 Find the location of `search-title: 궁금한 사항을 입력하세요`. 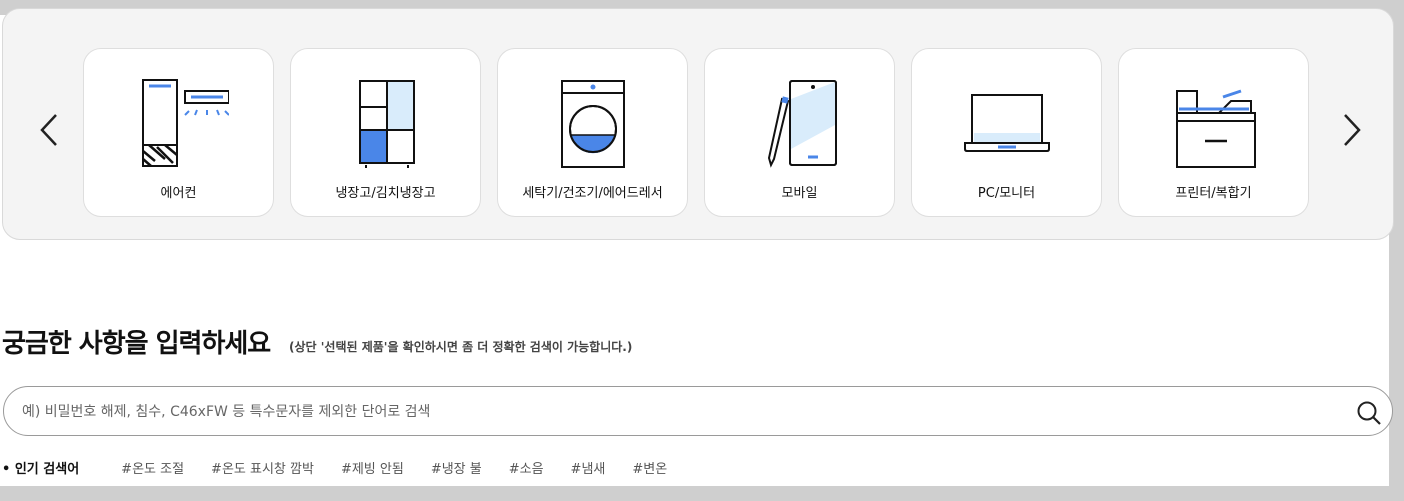

search-title: 궁금한 사항을 입력하세요 is located at coordinates (136, 344).